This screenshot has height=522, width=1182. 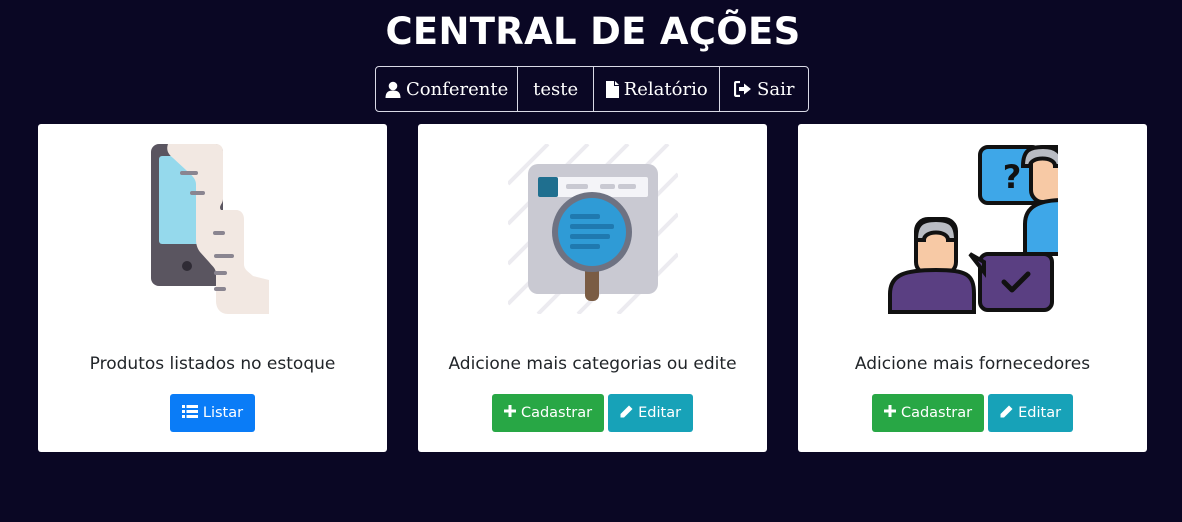 I want to click on category-search-illustration, so click(x=592, y=229).